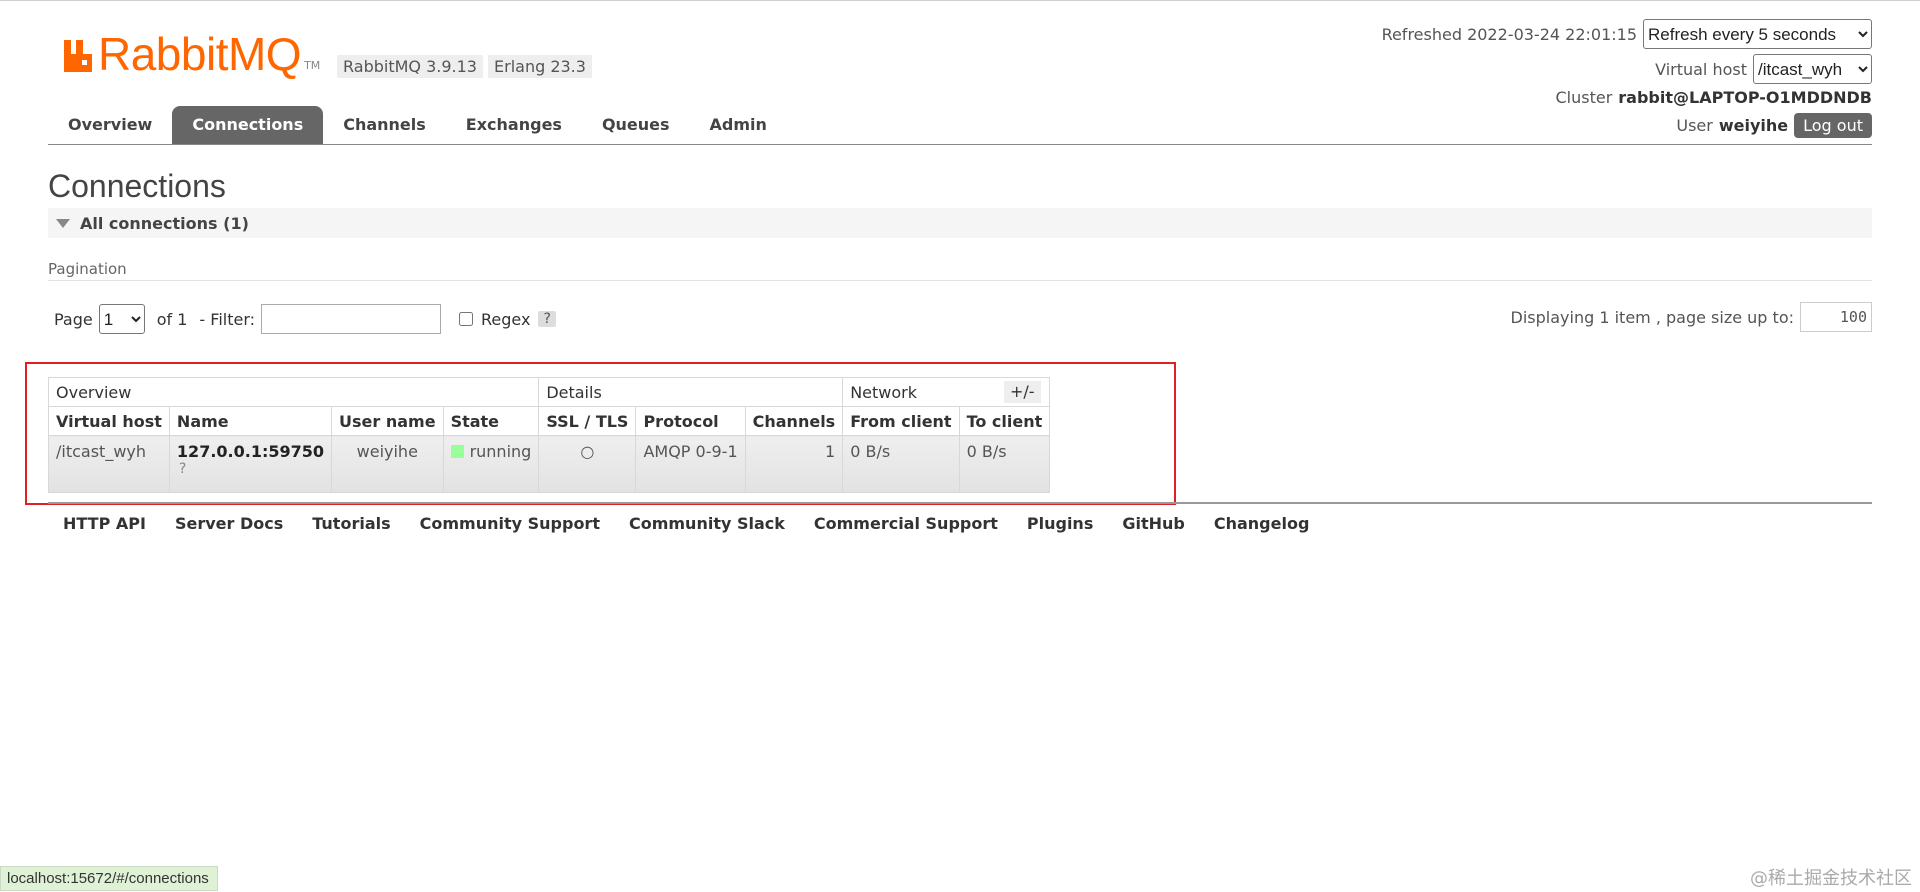  I want to click on tab-exchanges: Exchanges, so click(514, 125).